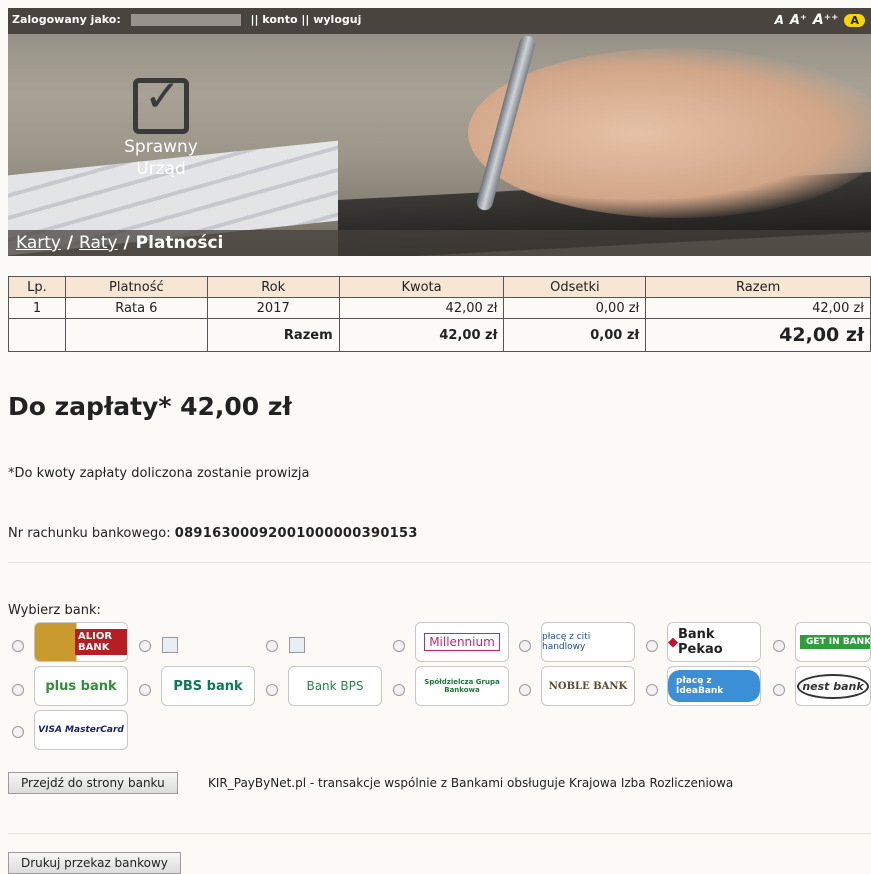 The image size is (871, 874). I want to click on font-size-controls: A A⁺ A⁺⁺ A, so click(820, 20).